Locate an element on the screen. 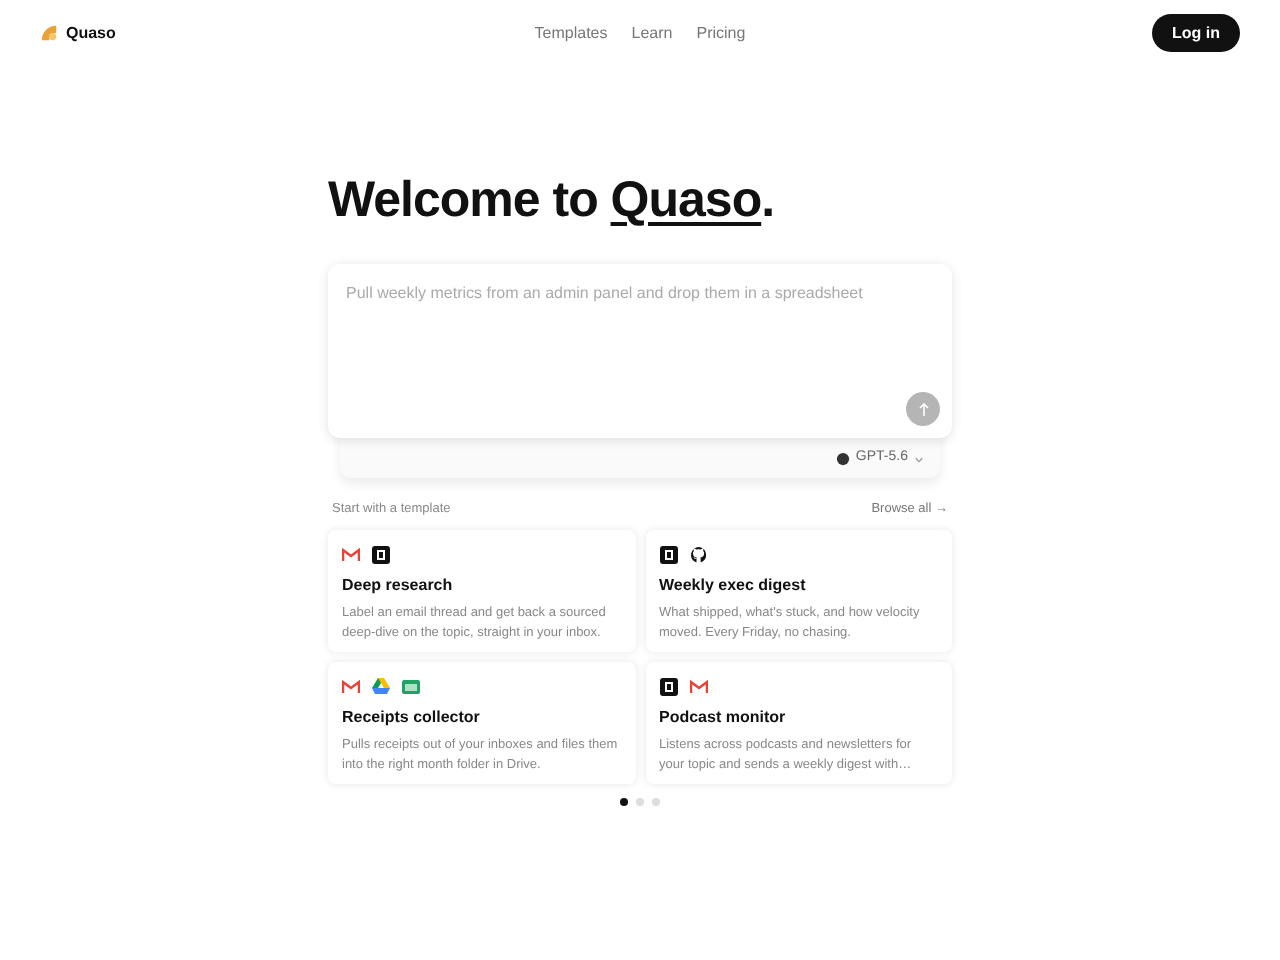 The height and width of the screenshot is (960, 1280). login-button: Log in is located at coordinates (1195, 33).